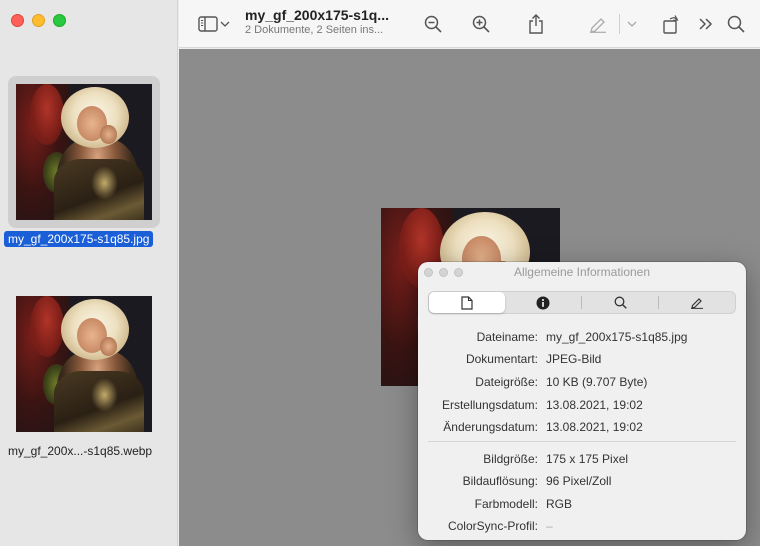  Describe the element at coordinates (597, 382) in the screenshot. I see `info-value: 10 KB (9.707 Byte)` at that location.